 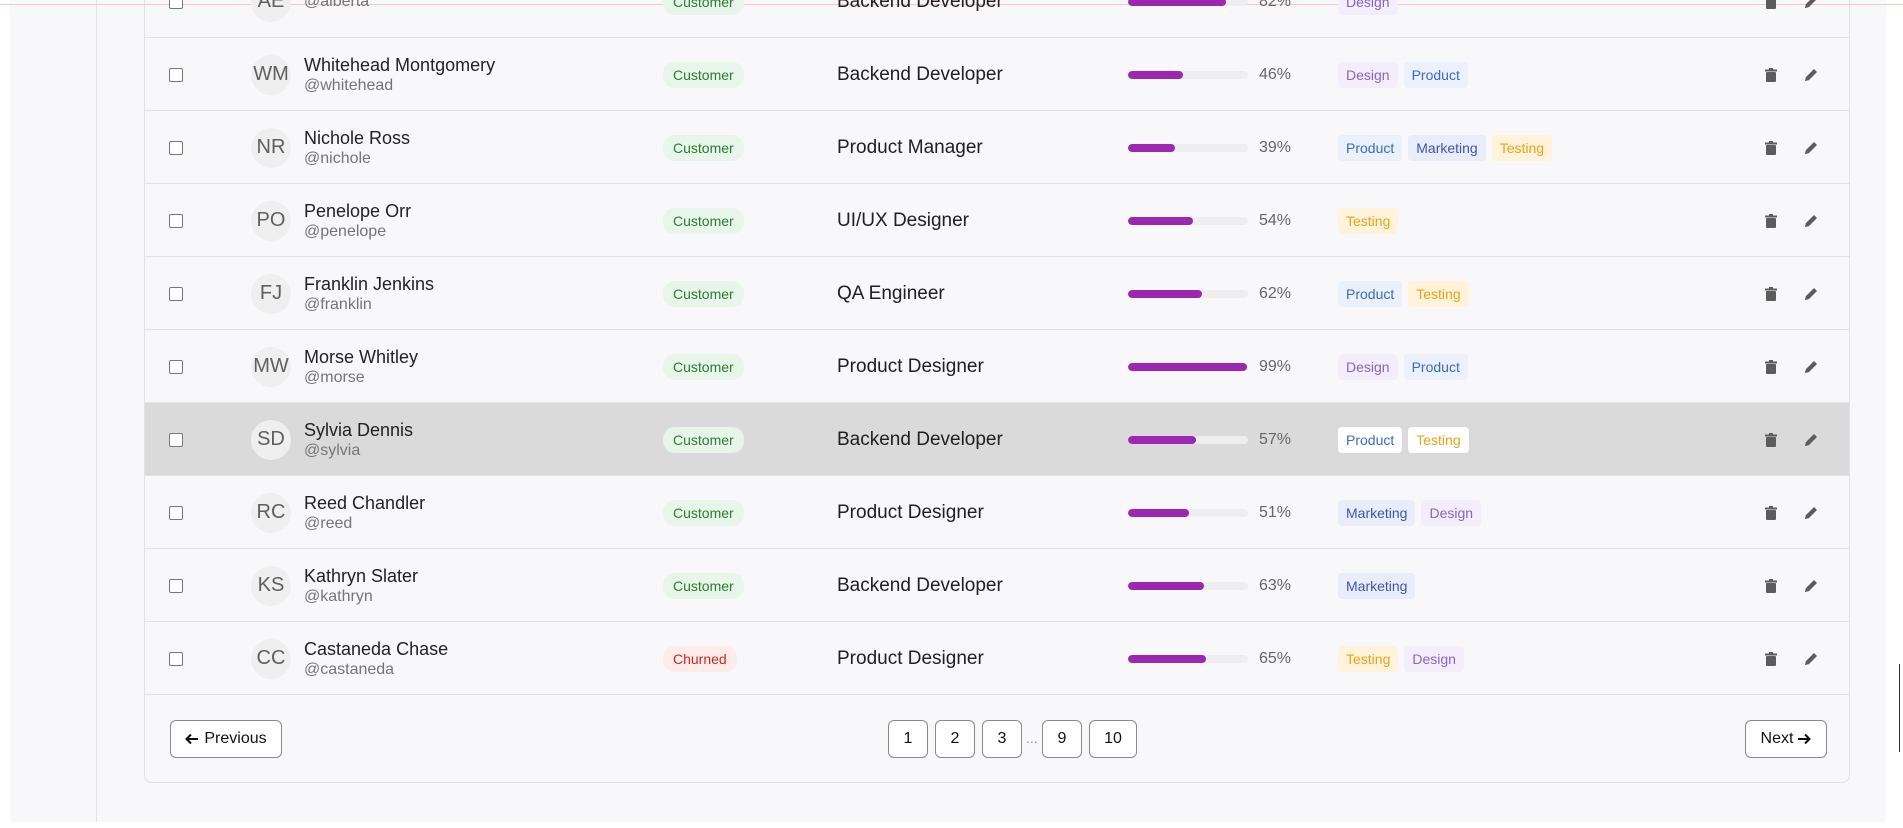 I want to click on page-button-3: 3, so click(x=1002, y=739).